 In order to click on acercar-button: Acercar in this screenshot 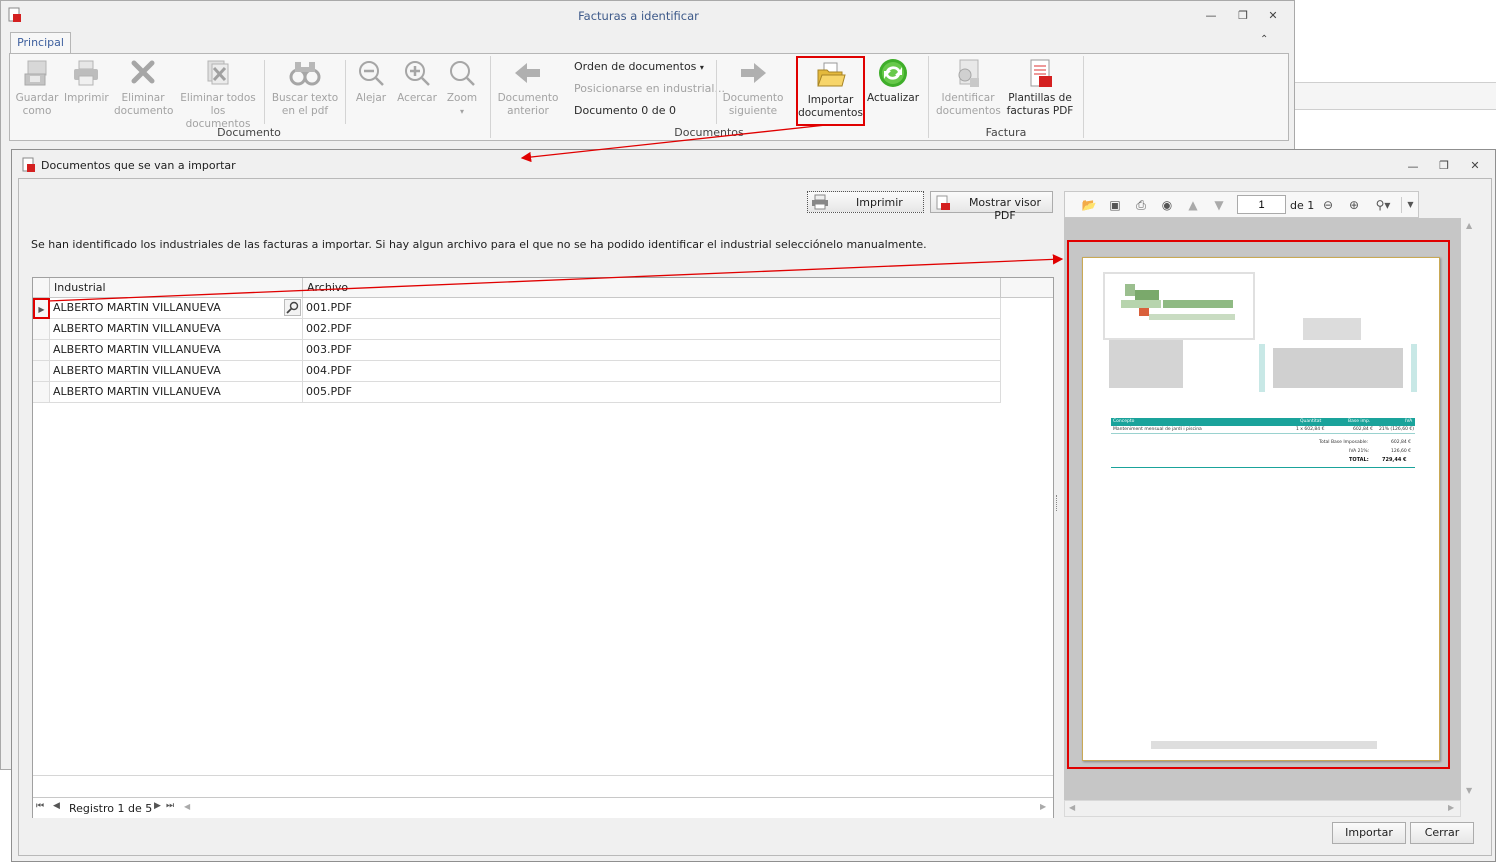, I will do `click(417, 81)`.